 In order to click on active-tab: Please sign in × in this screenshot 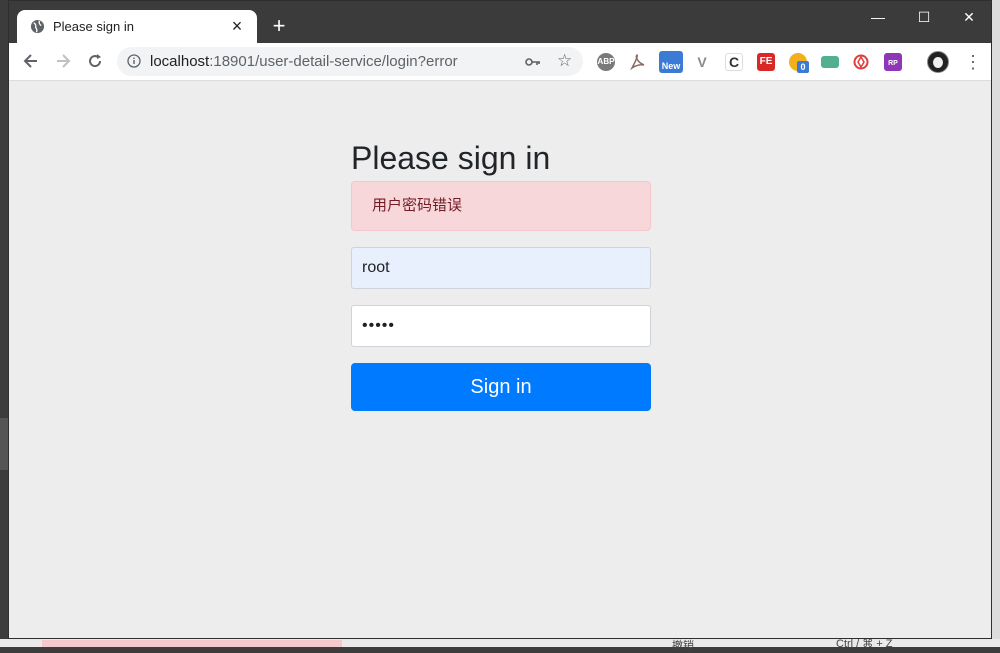, I will do `click(137, 26)`.